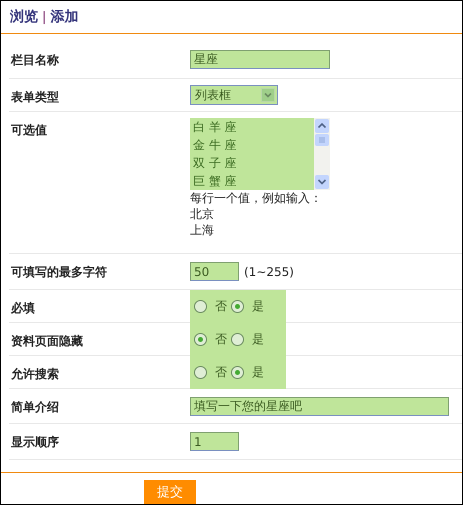 The height and width of the screenshot is (505, 463). Describe the element at coordinates (35, 442) in the screenshot. I see `field-label: 显示顺序` at that location.